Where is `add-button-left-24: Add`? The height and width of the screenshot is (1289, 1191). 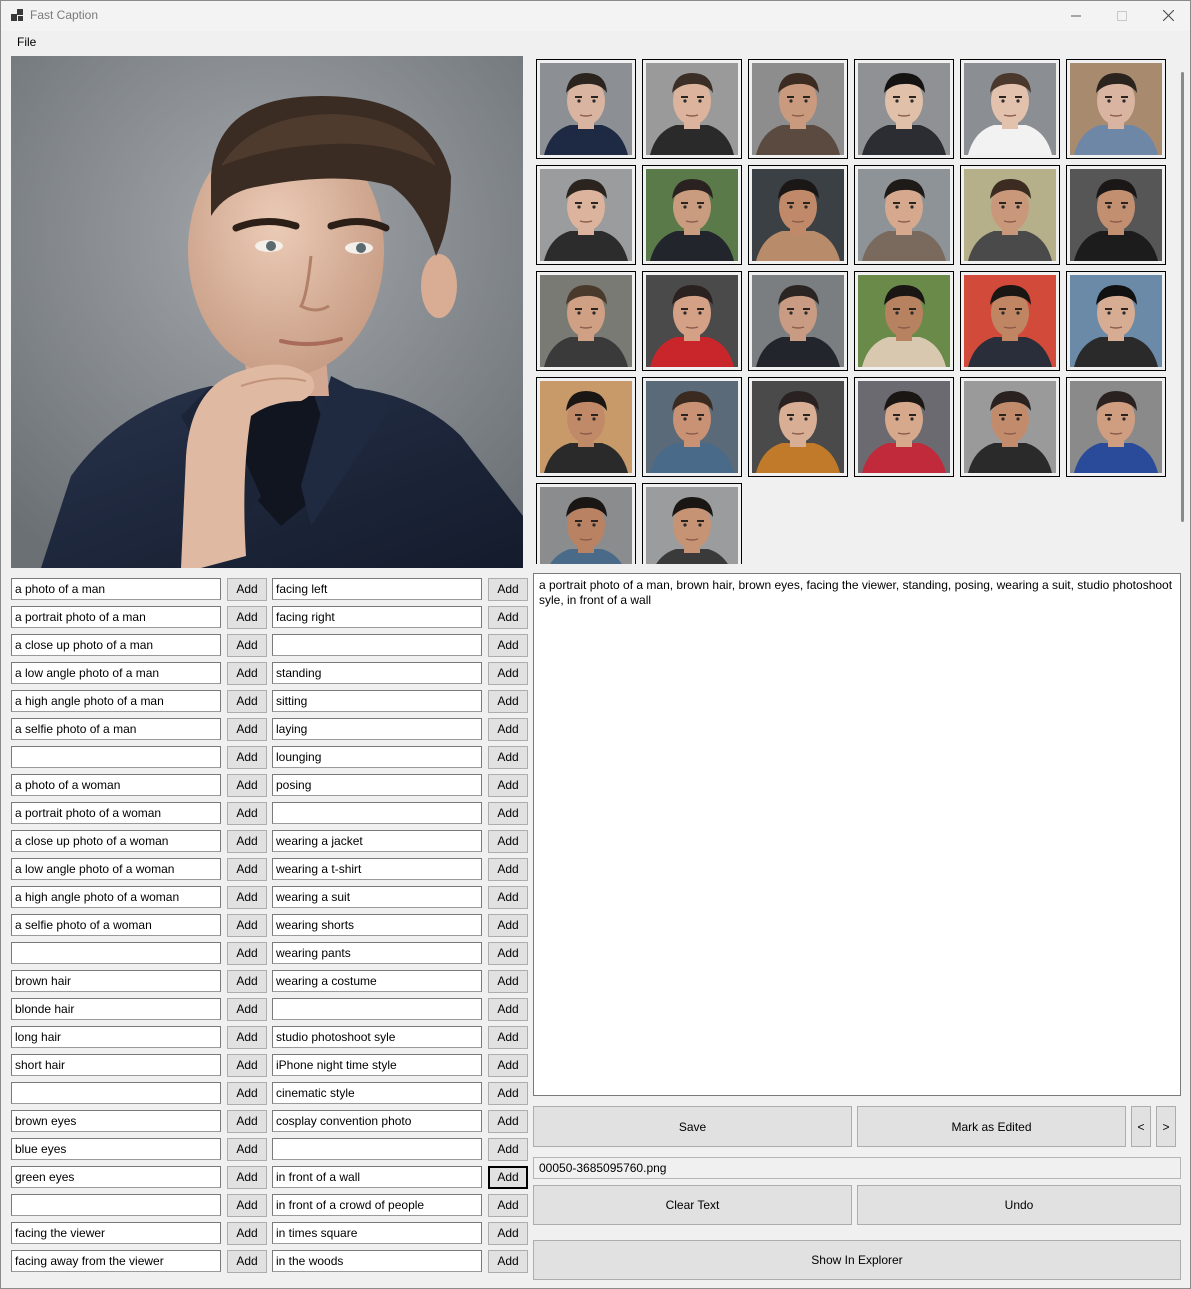 add-button-left-24: Add is located at coordinates (247, 1233).